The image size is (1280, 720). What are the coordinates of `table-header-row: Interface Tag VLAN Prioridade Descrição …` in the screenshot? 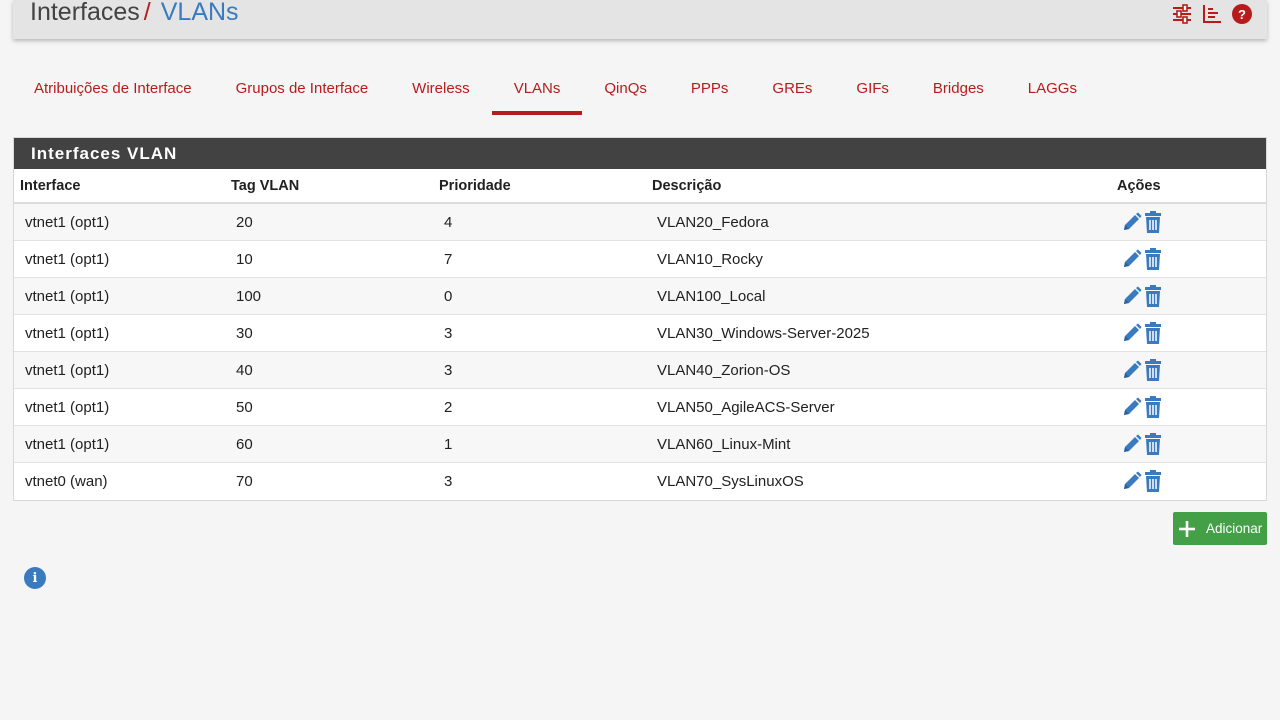 It's located at (640, 186).